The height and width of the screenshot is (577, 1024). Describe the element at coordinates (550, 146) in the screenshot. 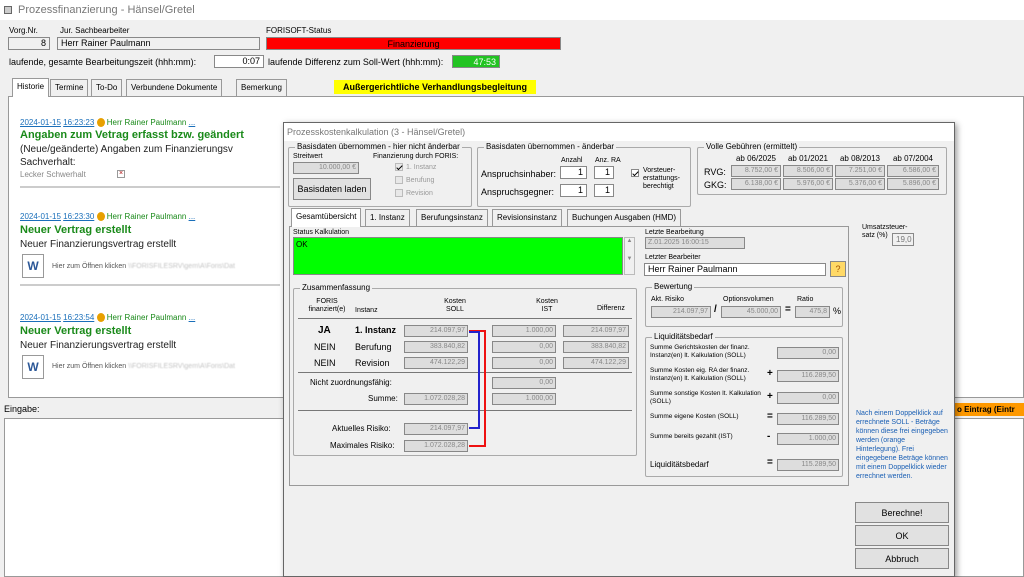

I see `basisdaten-editable-legend: Basisdaten übernommen - änderbar` at that location.